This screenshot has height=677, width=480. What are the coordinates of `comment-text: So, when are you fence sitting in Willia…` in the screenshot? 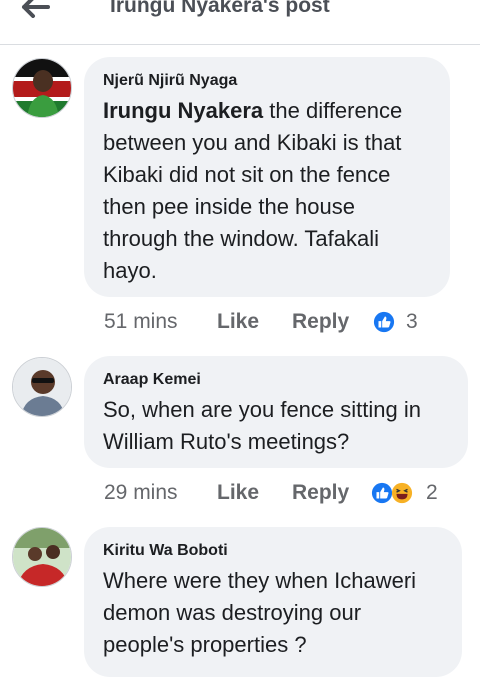 It's located at (262, 425).